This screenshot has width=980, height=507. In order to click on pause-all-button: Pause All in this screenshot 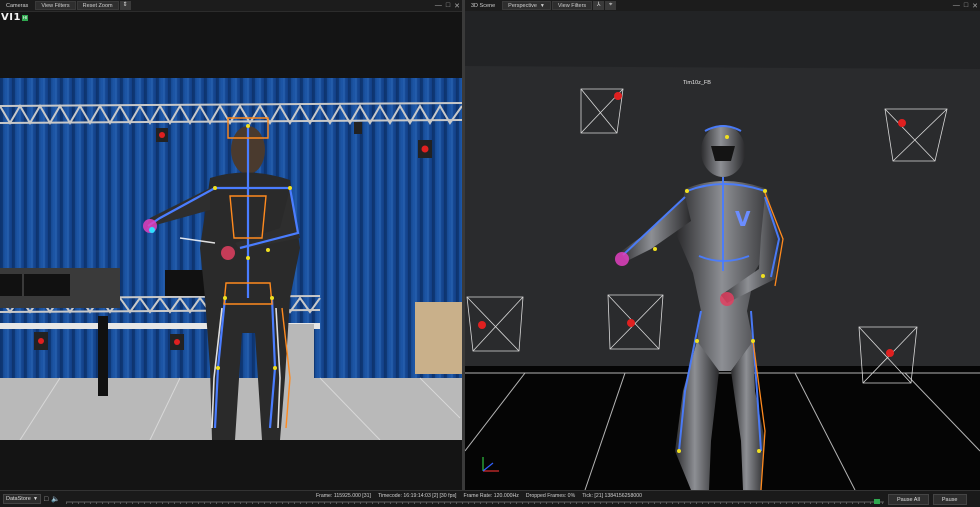, I will do `click(908, 499)`.